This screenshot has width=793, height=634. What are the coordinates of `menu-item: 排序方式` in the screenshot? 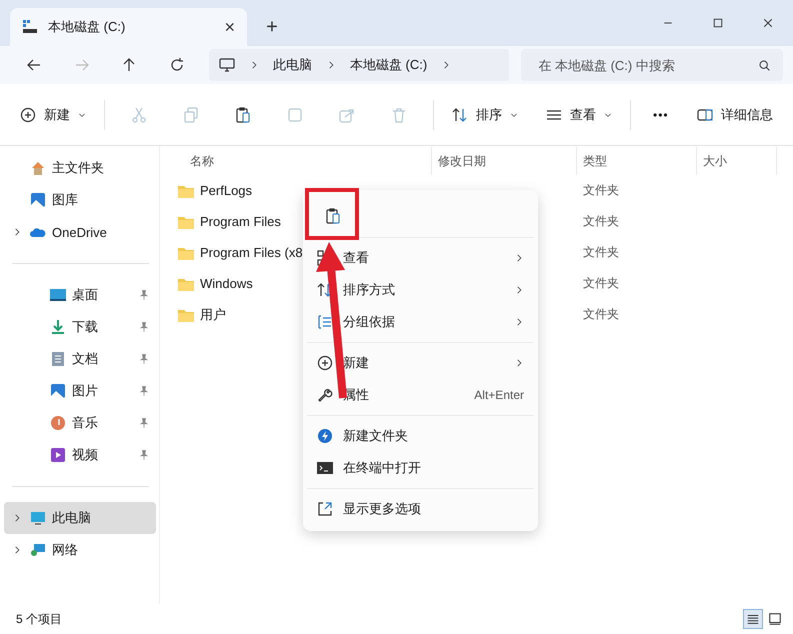 It's located at (420, 290).